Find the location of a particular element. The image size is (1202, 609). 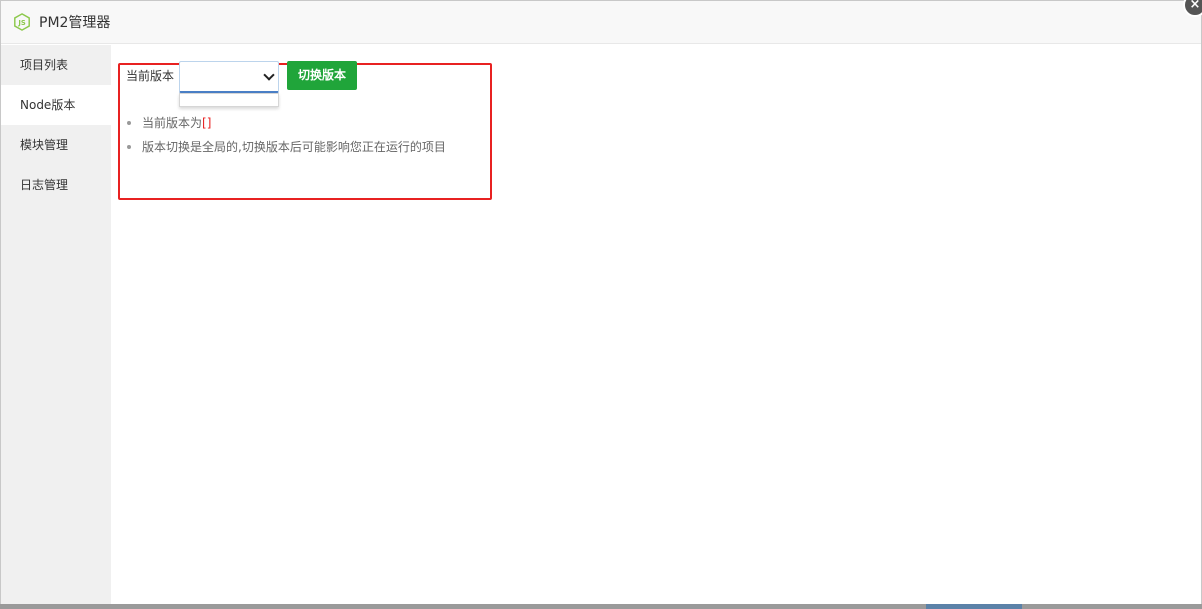

sidebar-item-label: 模块管理 is located at coordinates (44, 145).